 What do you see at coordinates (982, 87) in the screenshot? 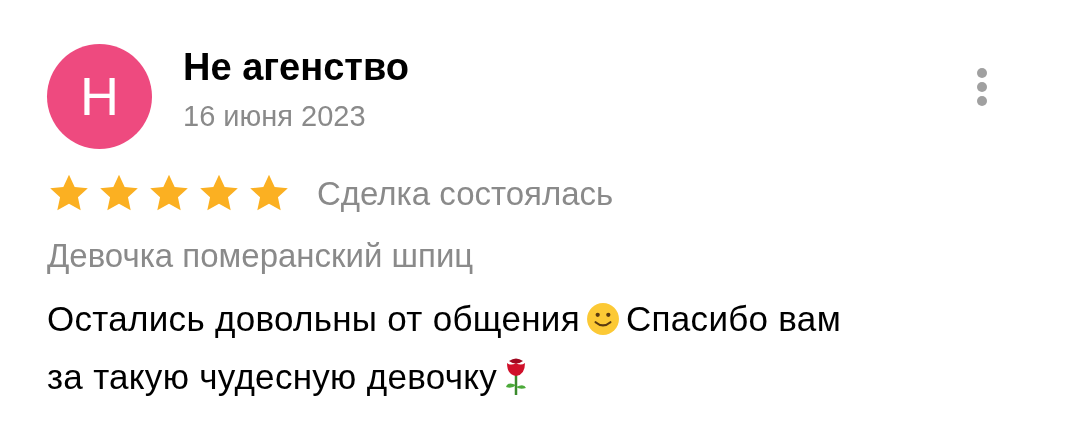
I see `more-icon` at bounding box center [982, 87].